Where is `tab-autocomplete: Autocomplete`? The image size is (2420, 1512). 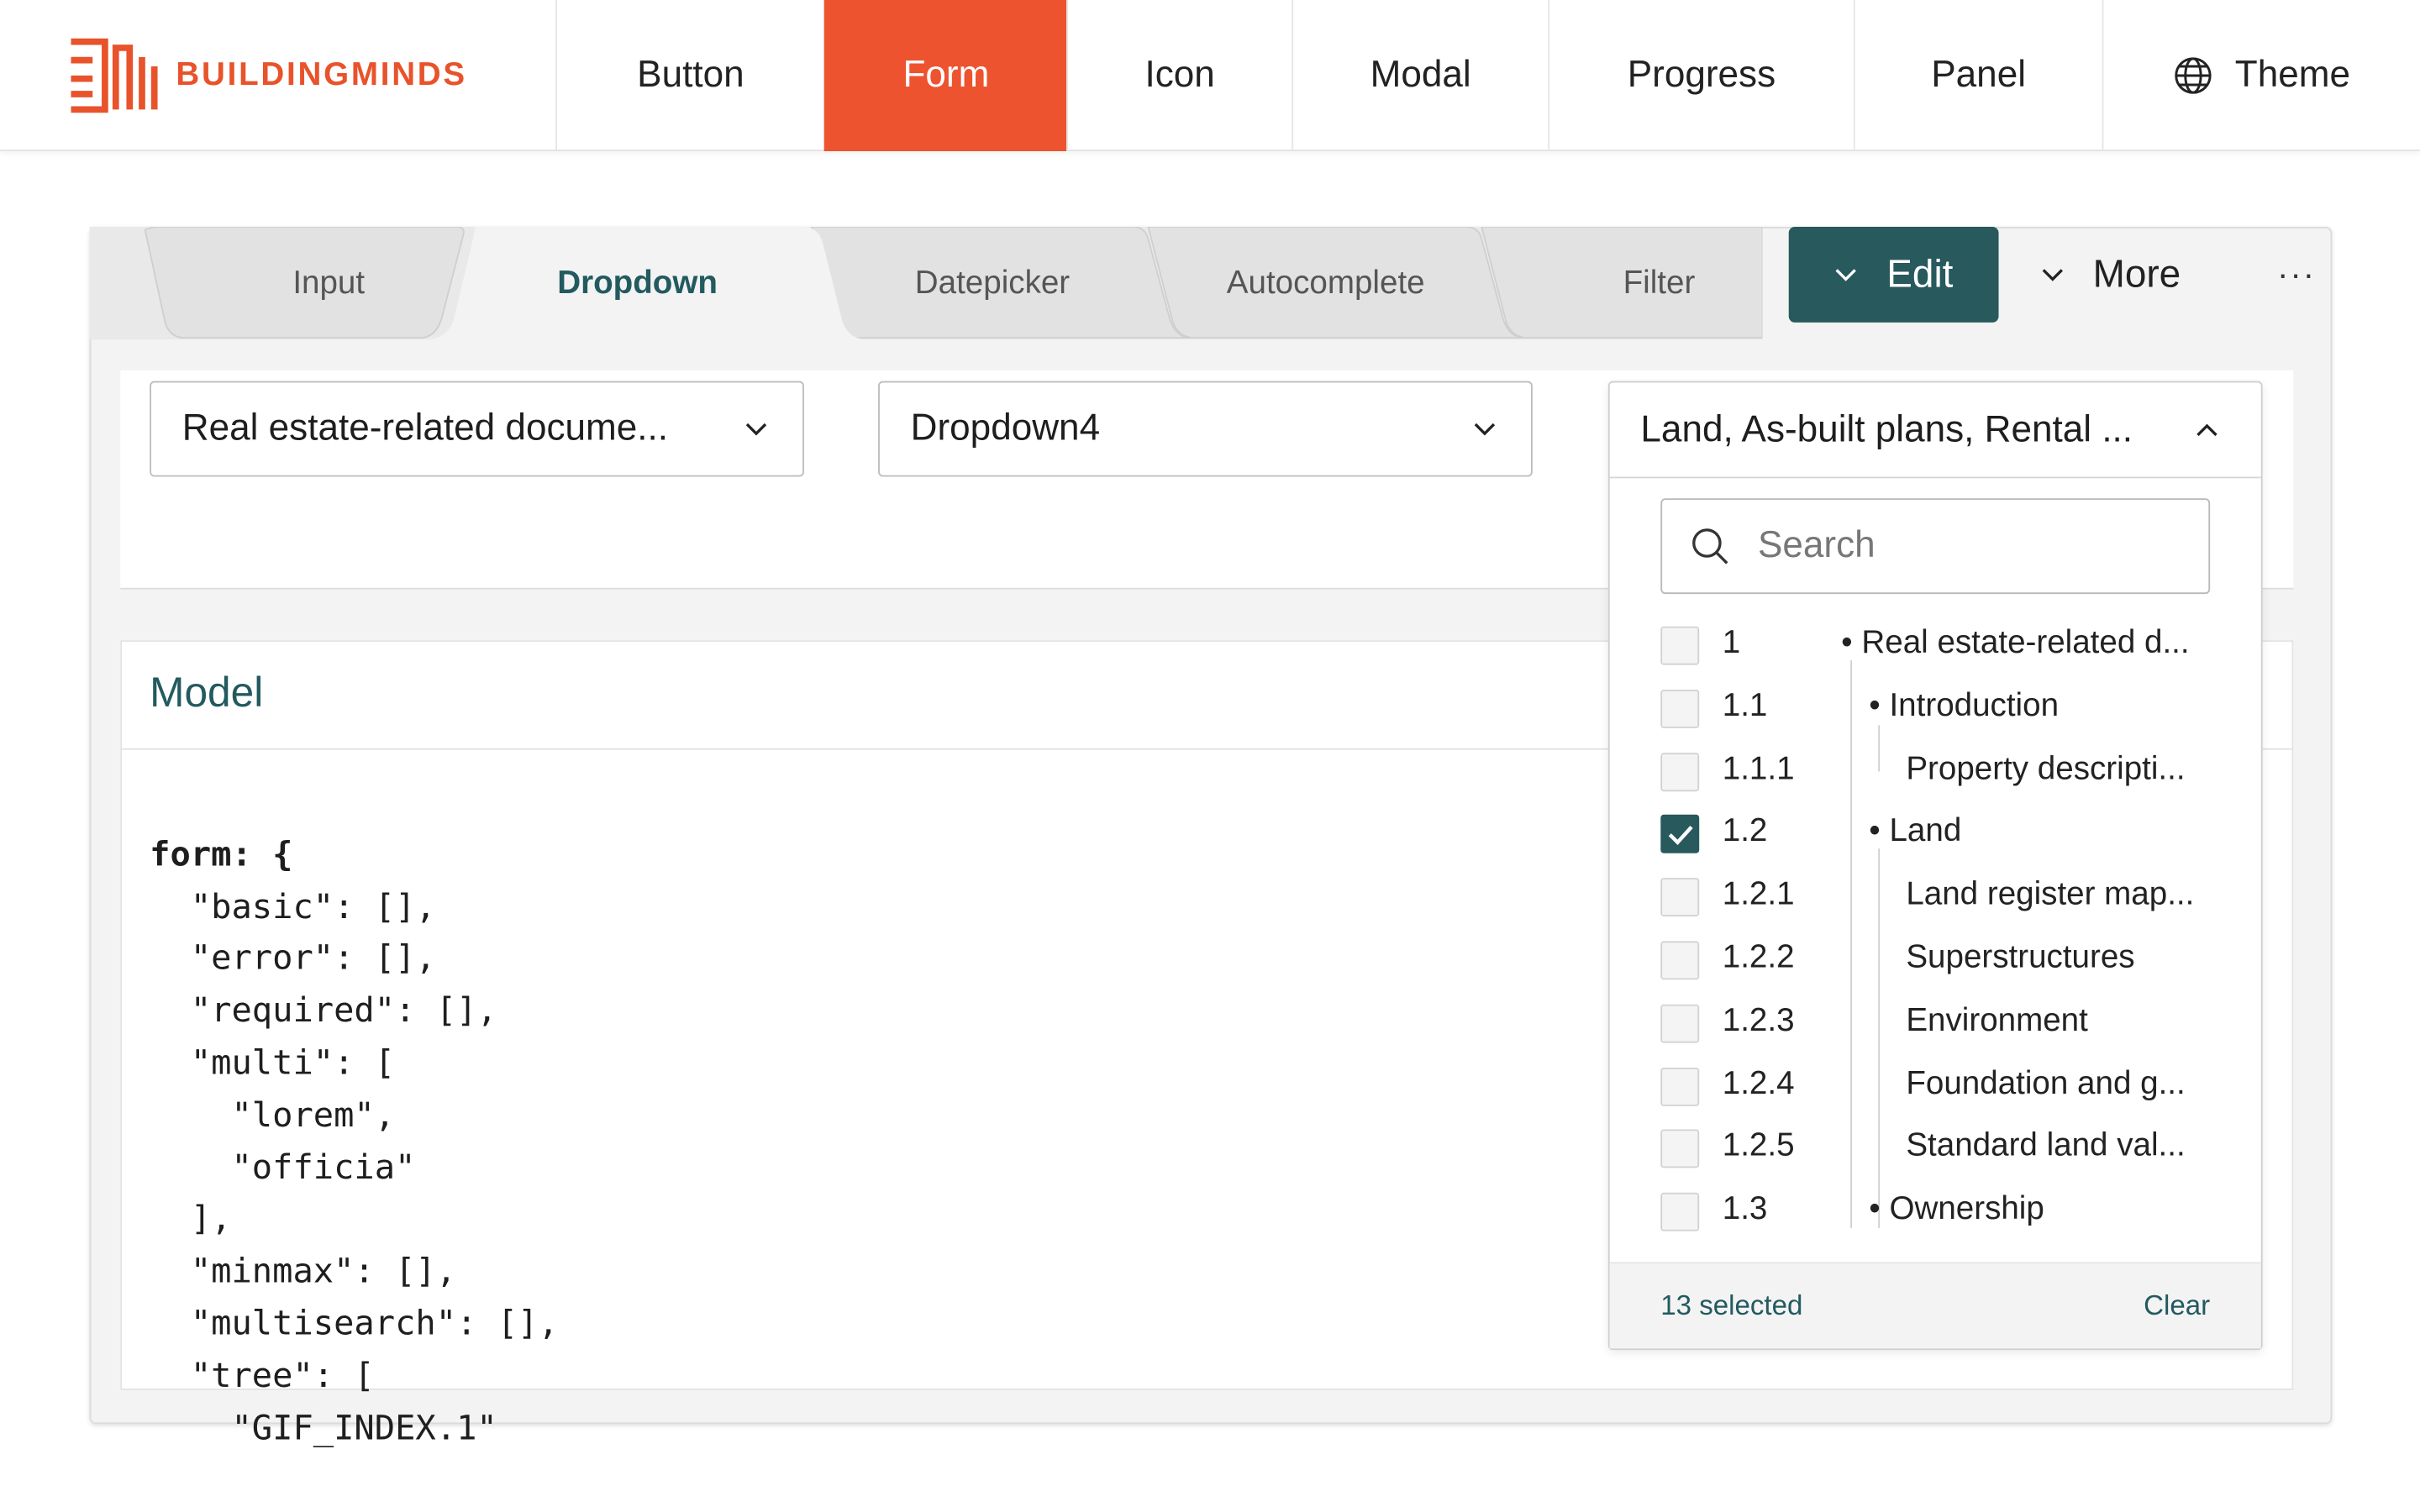
tab-autocomplete: Autocomplete is located at coordinates (1326, 283).